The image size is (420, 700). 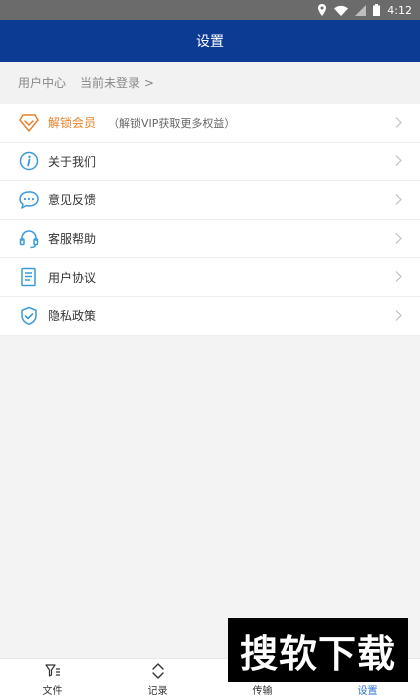 What do you see at coordinates (72, 200) in the screenshot?
I see `menu-item-label: 意见反馈` at bounding box center [72, 200].